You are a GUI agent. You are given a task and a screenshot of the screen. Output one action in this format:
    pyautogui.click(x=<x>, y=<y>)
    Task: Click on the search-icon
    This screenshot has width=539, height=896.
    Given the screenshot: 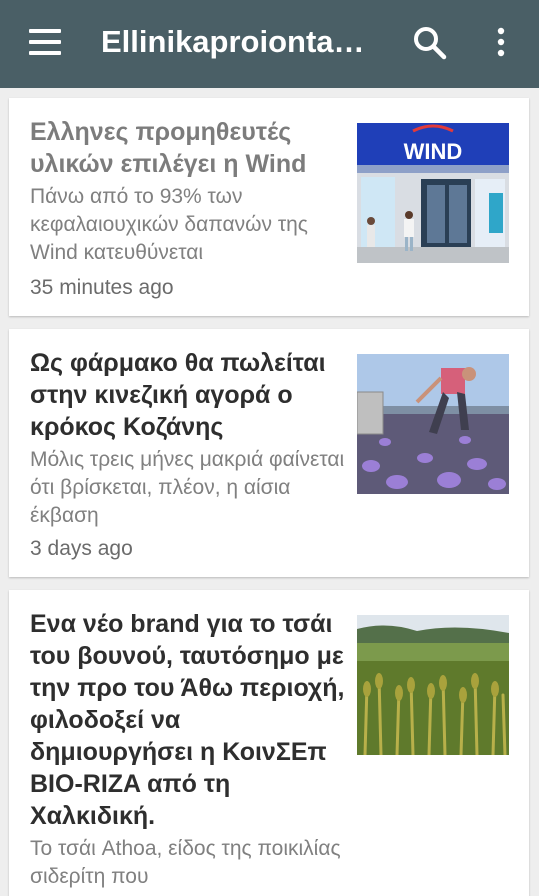 What is the action you would take?
    pyautogui.click(x=430, y=43)
    